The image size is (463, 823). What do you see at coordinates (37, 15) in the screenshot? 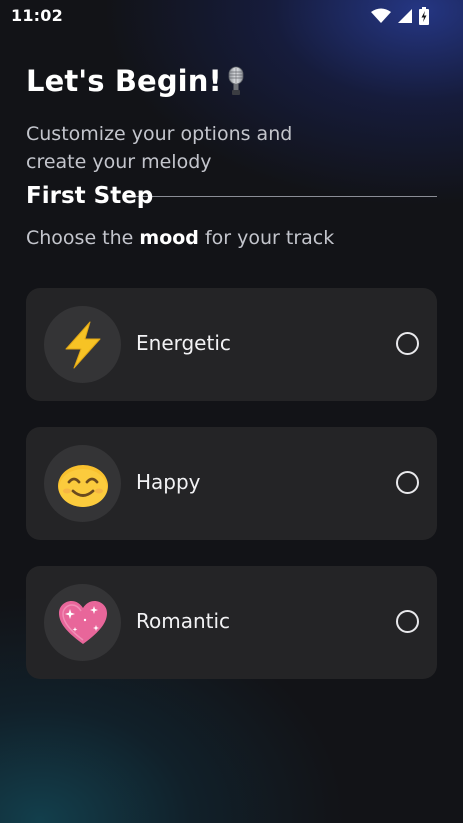
I see `status-time: 11:02` at bounding box center [37, 15].